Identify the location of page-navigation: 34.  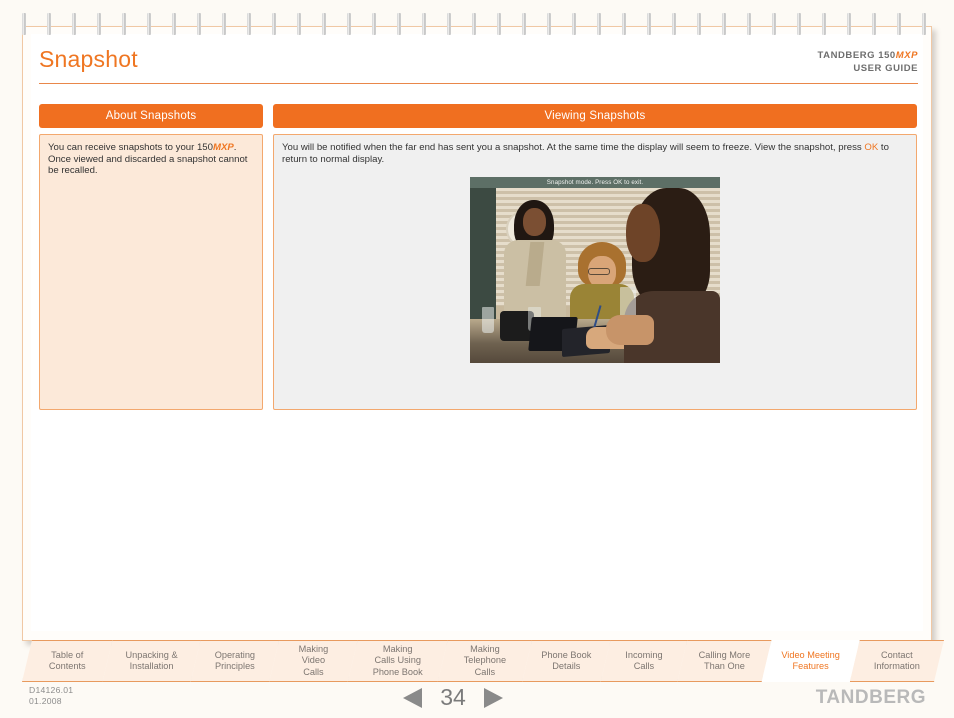
(453, 697).